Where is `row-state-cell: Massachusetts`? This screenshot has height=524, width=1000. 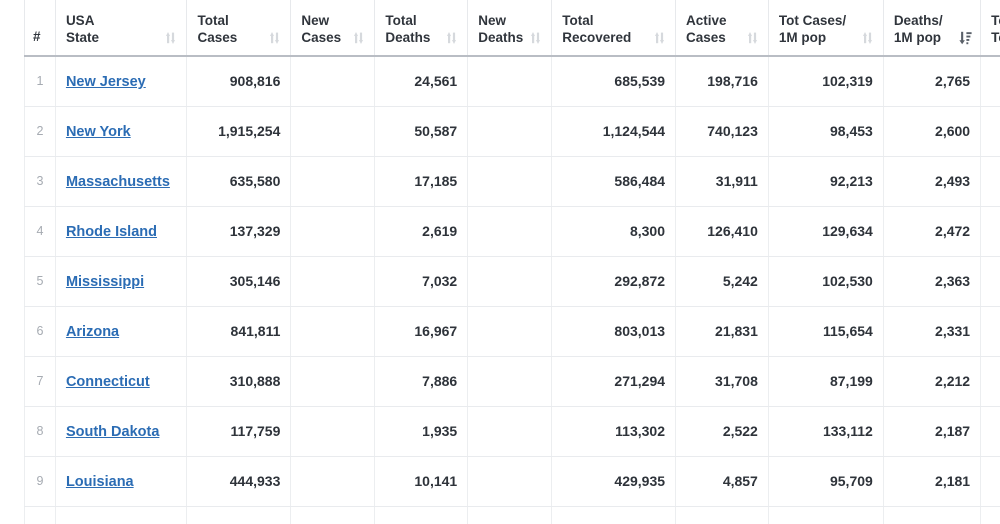
row-state-cell: Massachusetts is located at coordinates (120, 181).